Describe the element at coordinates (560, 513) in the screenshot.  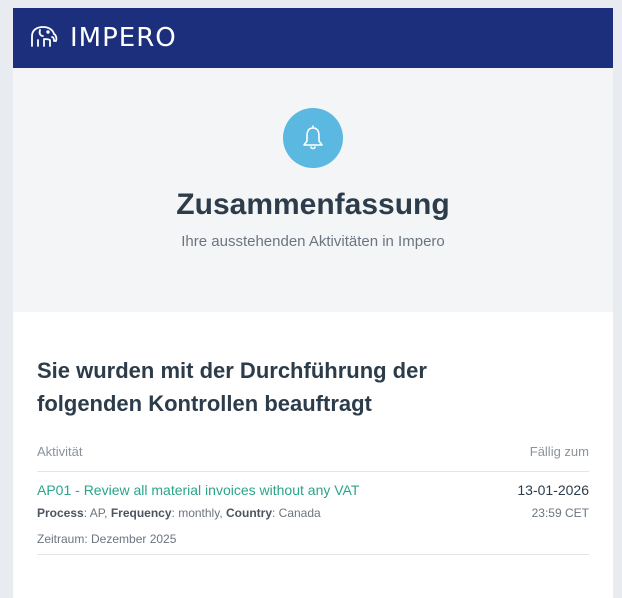
I see `due-time: 23:59 CET` at that location.